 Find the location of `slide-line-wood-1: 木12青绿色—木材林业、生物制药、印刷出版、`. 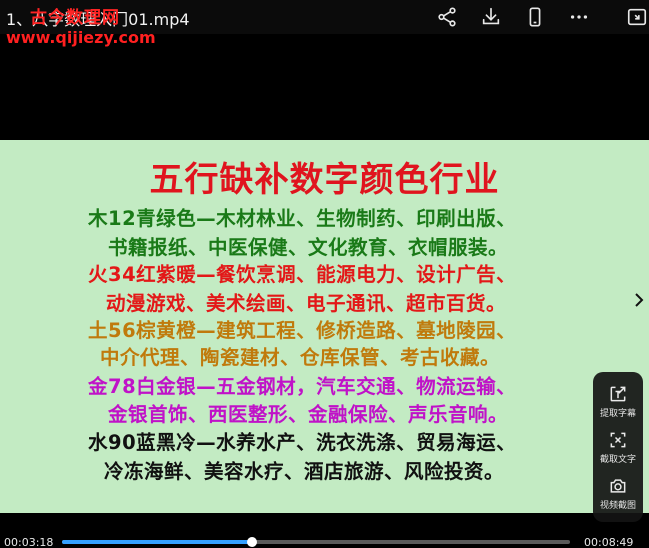

slide-line-wood-1: 木12青绿色—木材林业、生物制药、印刷出版、 is located at coordinates (302, 218).